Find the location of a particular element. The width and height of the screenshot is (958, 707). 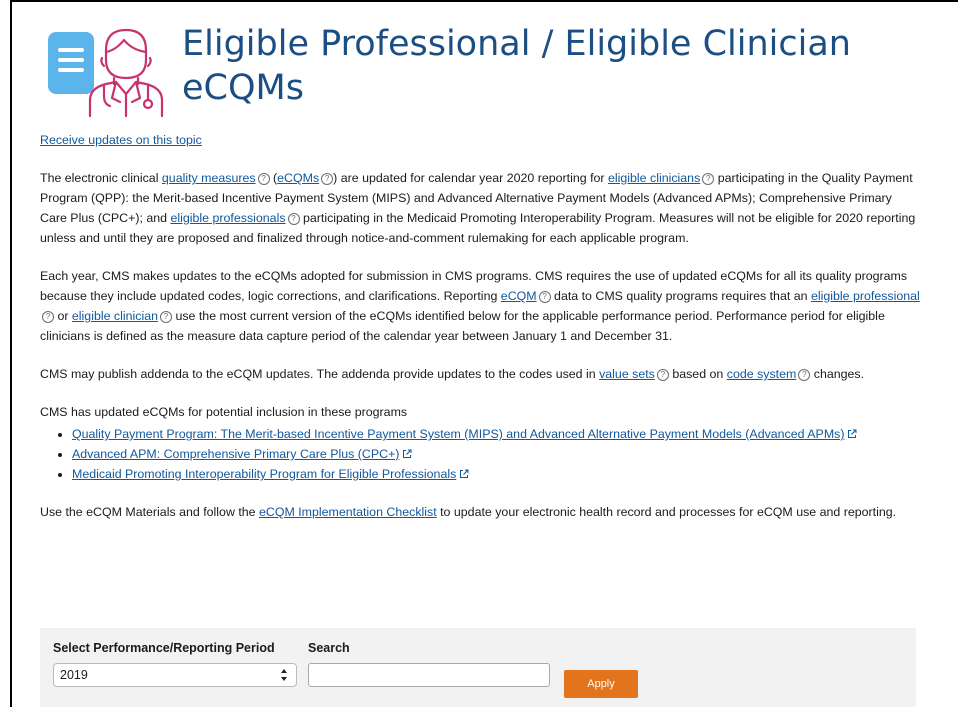

period-select-value: 2019 is located at coordinates (74, 675).